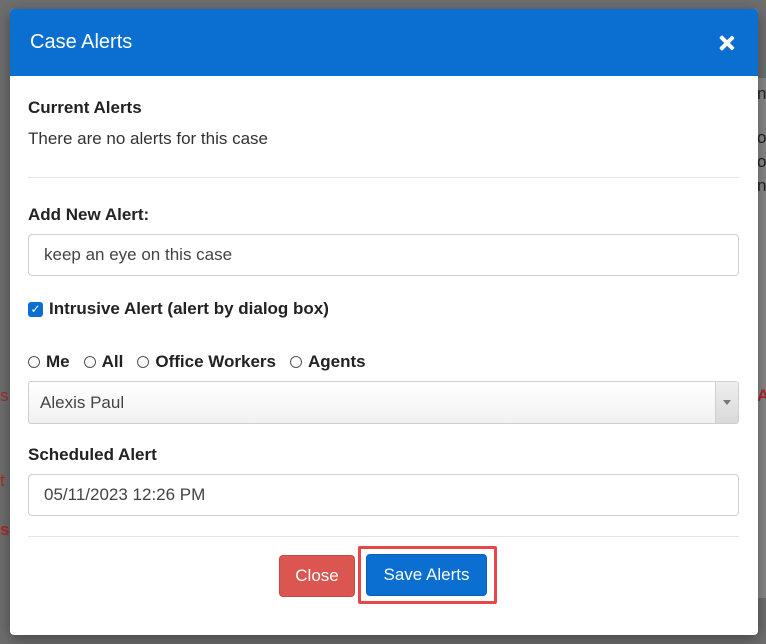 The image size is (766, 644). I want to click on radio-label-agents: Agents, so click(336, 361).